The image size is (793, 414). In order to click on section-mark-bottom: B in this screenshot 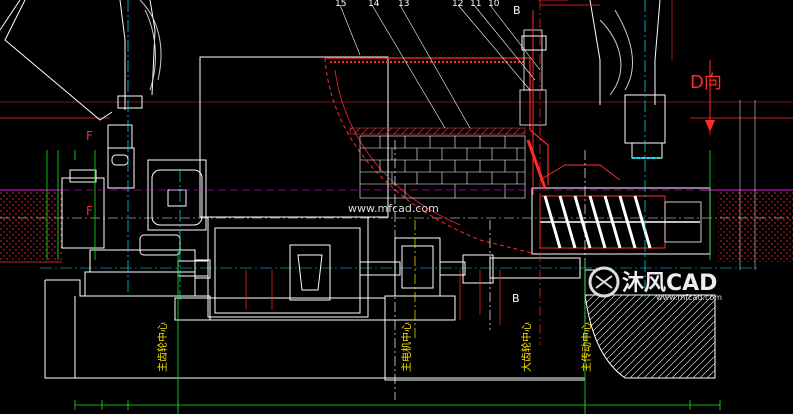, I will do `click(516, 298)`.